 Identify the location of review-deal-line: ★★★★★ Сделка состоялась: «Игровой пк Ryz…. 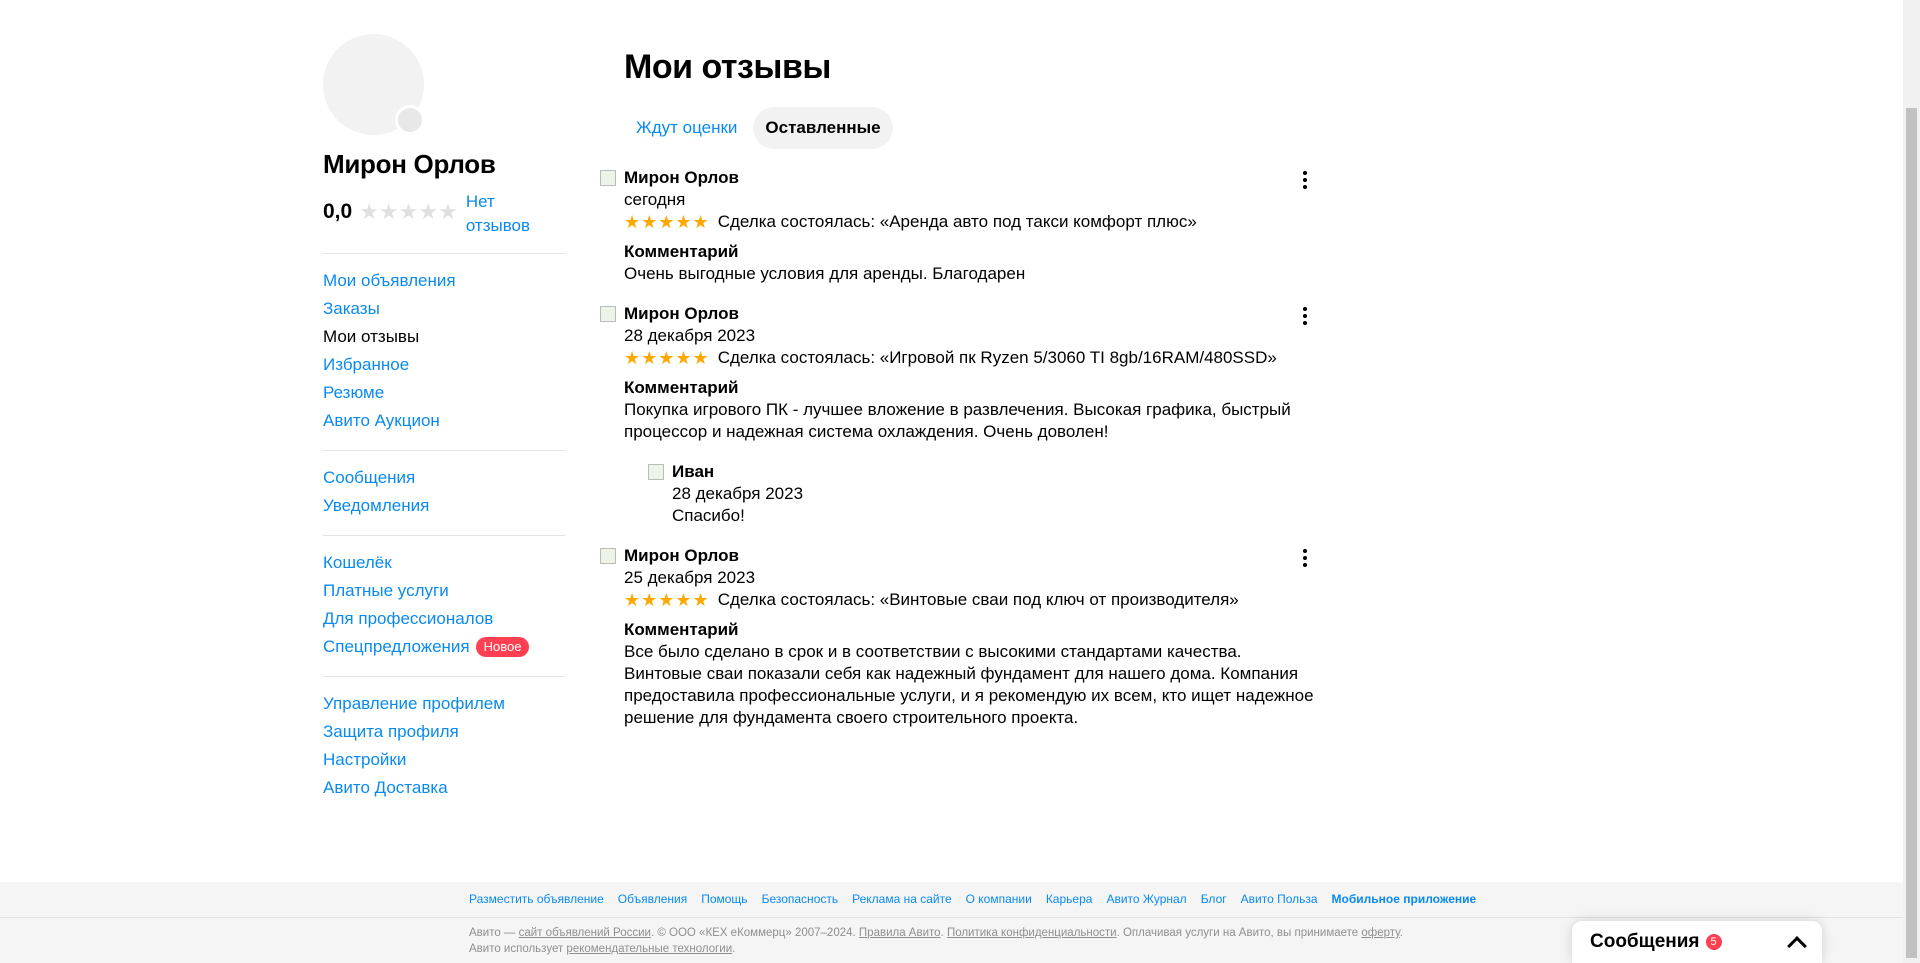
(974, 358).